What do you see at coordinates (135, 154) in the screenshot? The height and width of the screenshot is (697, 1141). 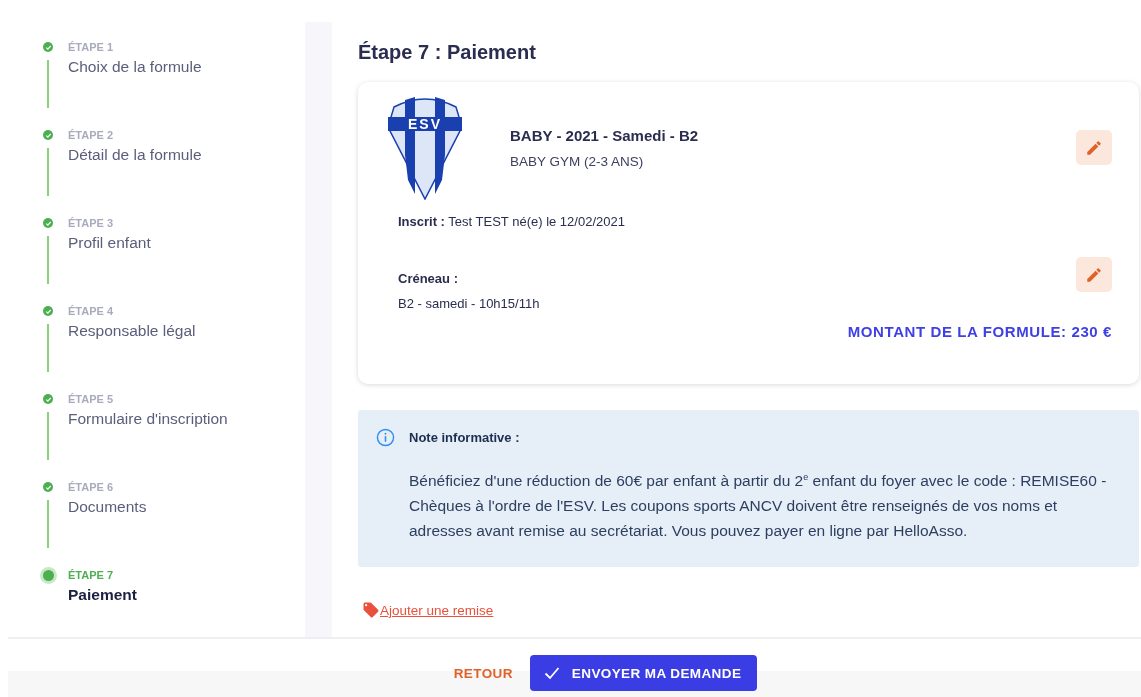 I see `step-name: Détail de la formule` at bounding box center [135, 154].